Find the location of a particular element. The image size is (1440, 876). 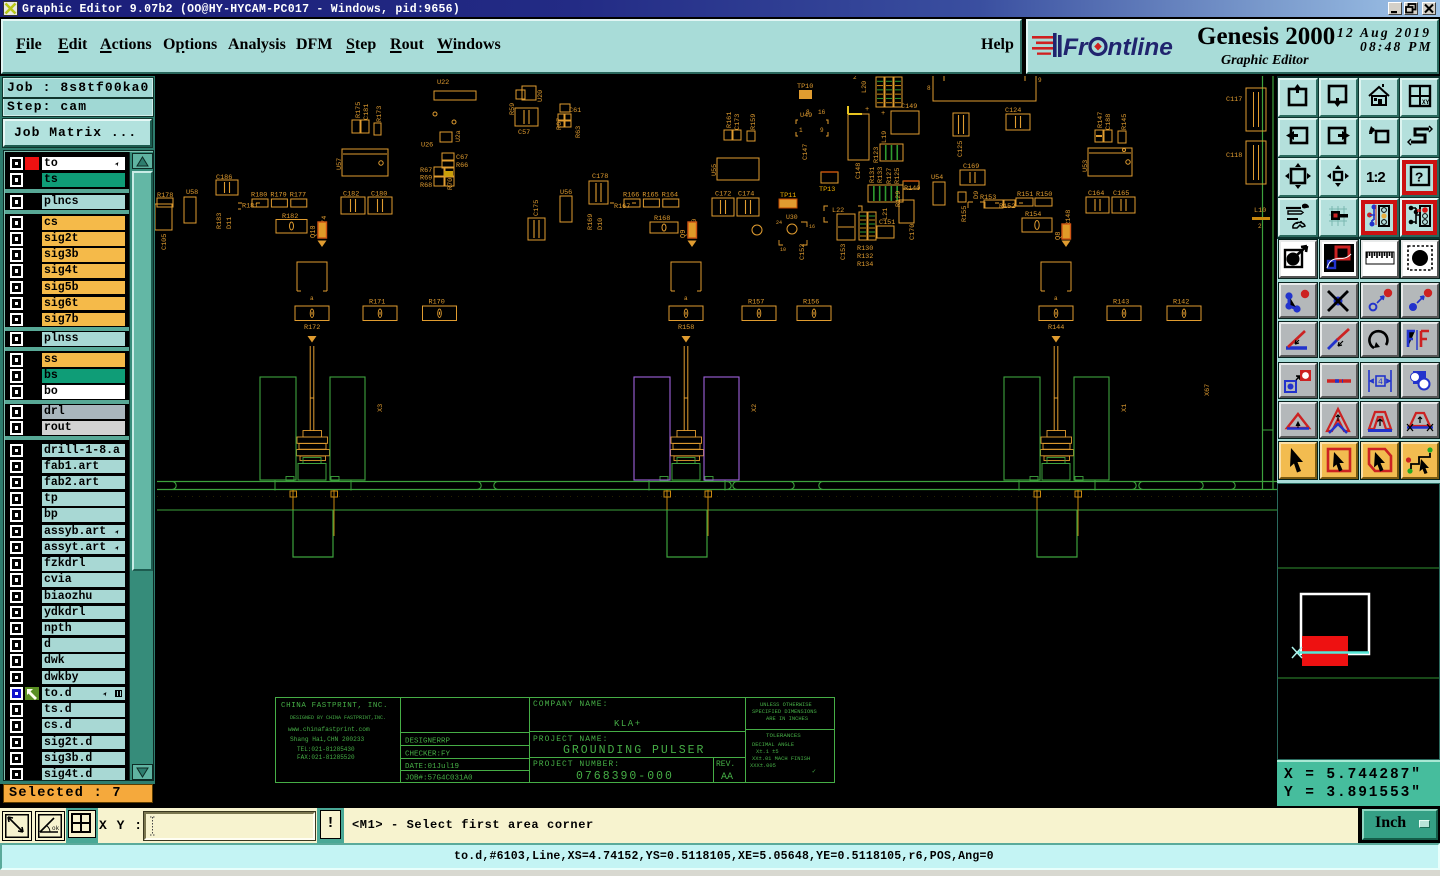

svg-text: TOLERANCES is located at coordinates (783, 735).